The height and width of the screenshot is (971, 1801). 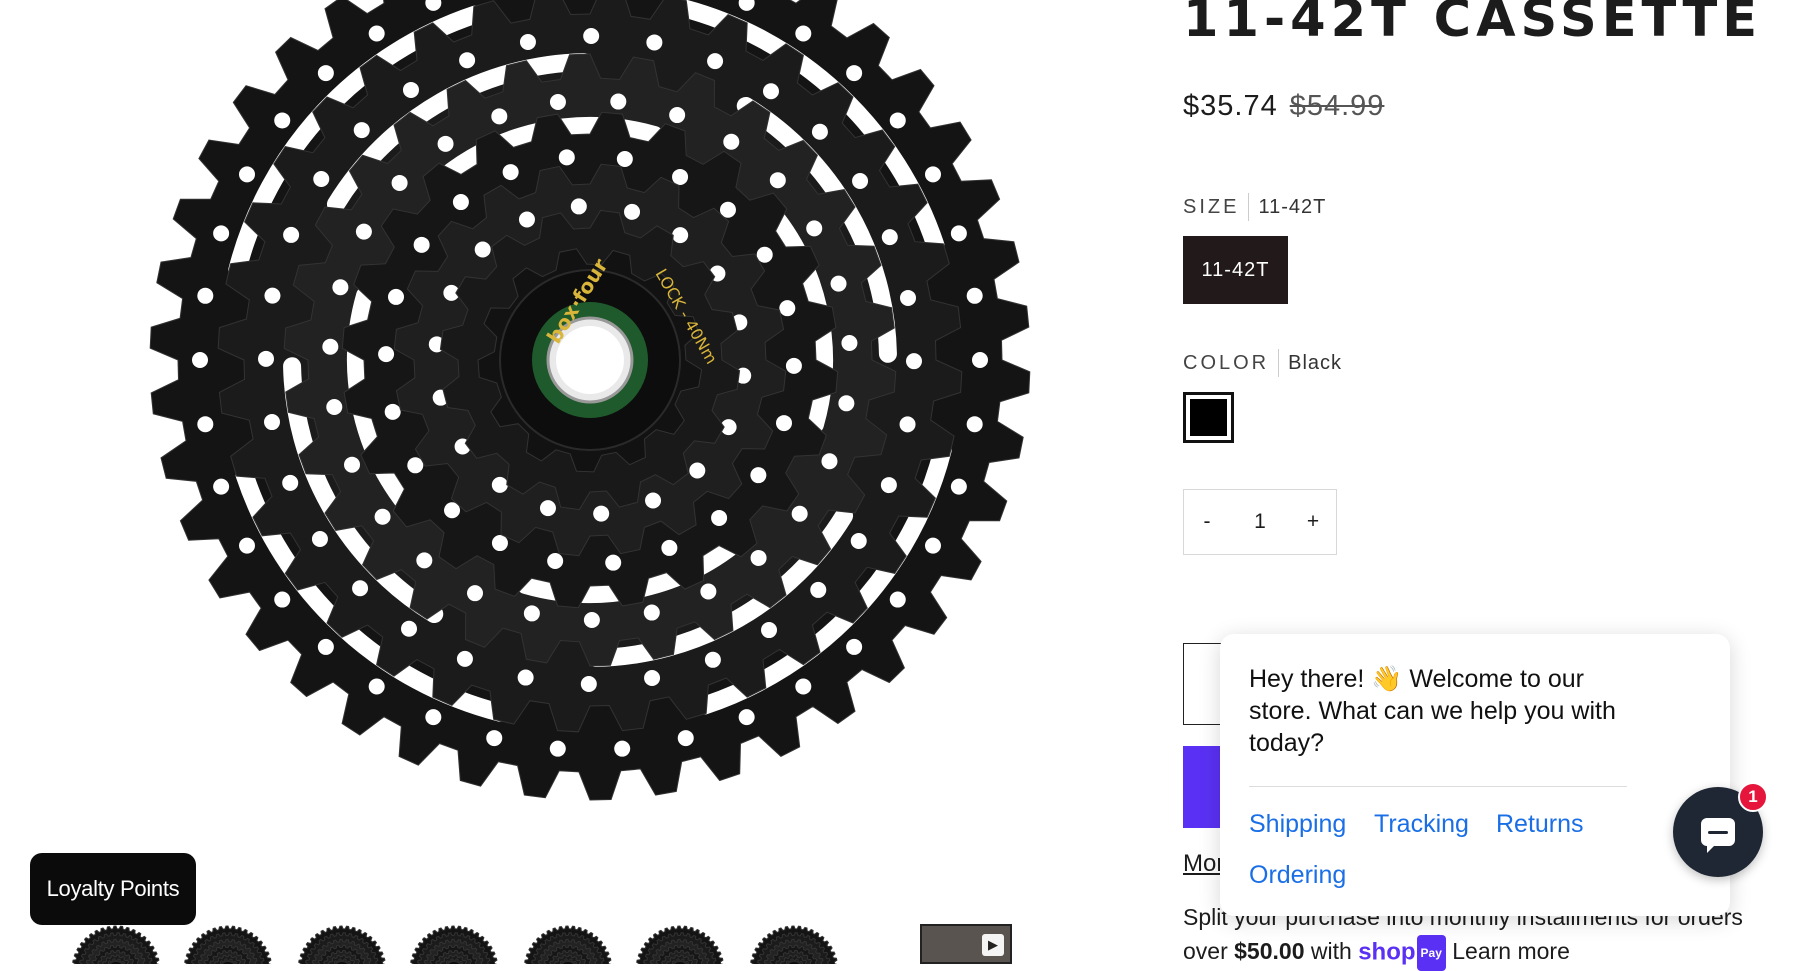 I want to click on swatch-fill, so click(x=1208, y=417).